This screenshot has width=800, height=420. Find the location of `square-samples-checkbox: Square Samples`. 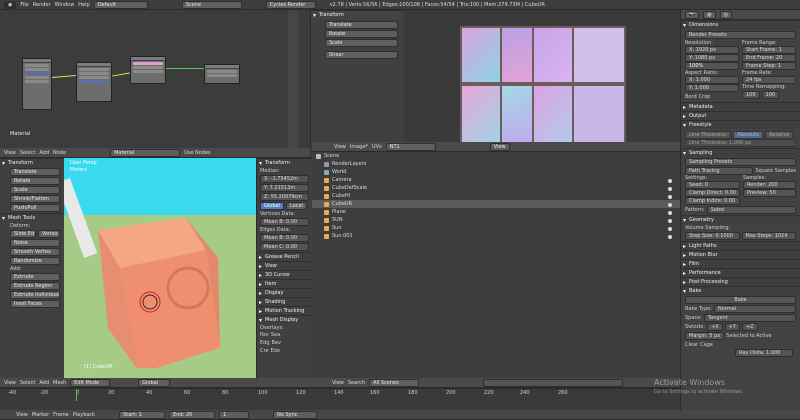

square-samples-checkbox: Square Samples is located at coordinates (775, 171).